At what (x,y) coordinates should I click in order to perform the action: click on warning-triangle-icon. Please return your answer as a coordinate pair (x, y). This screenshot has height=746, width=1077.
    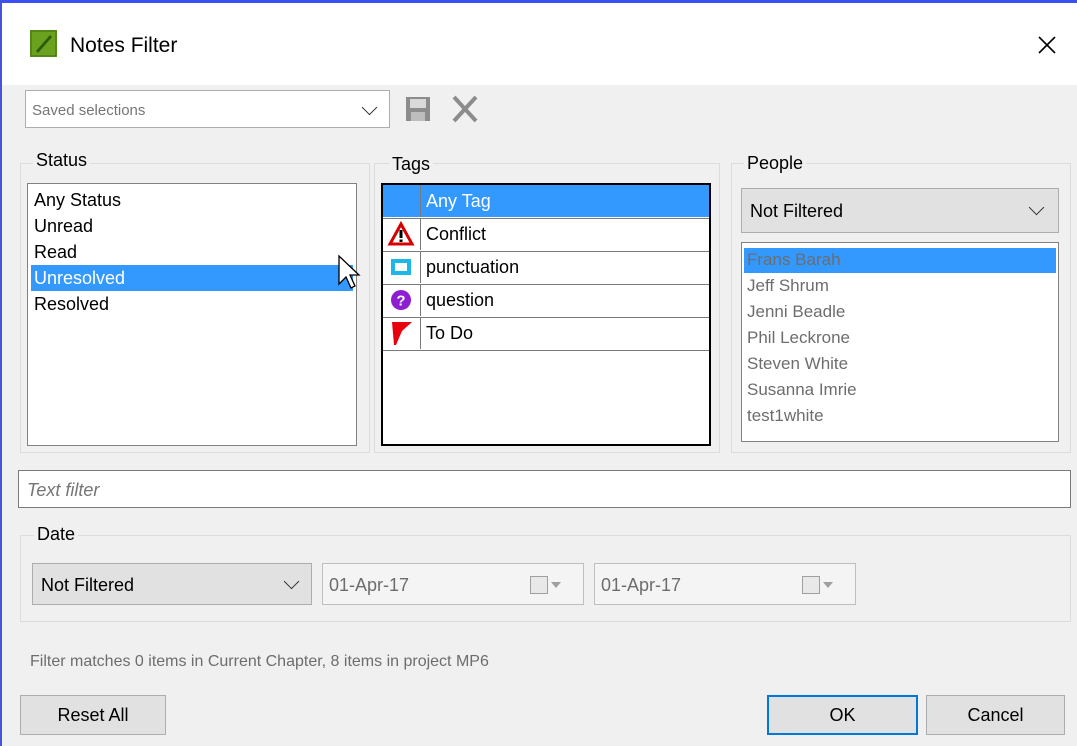
    Looking at the image, I should click on (401, 233).